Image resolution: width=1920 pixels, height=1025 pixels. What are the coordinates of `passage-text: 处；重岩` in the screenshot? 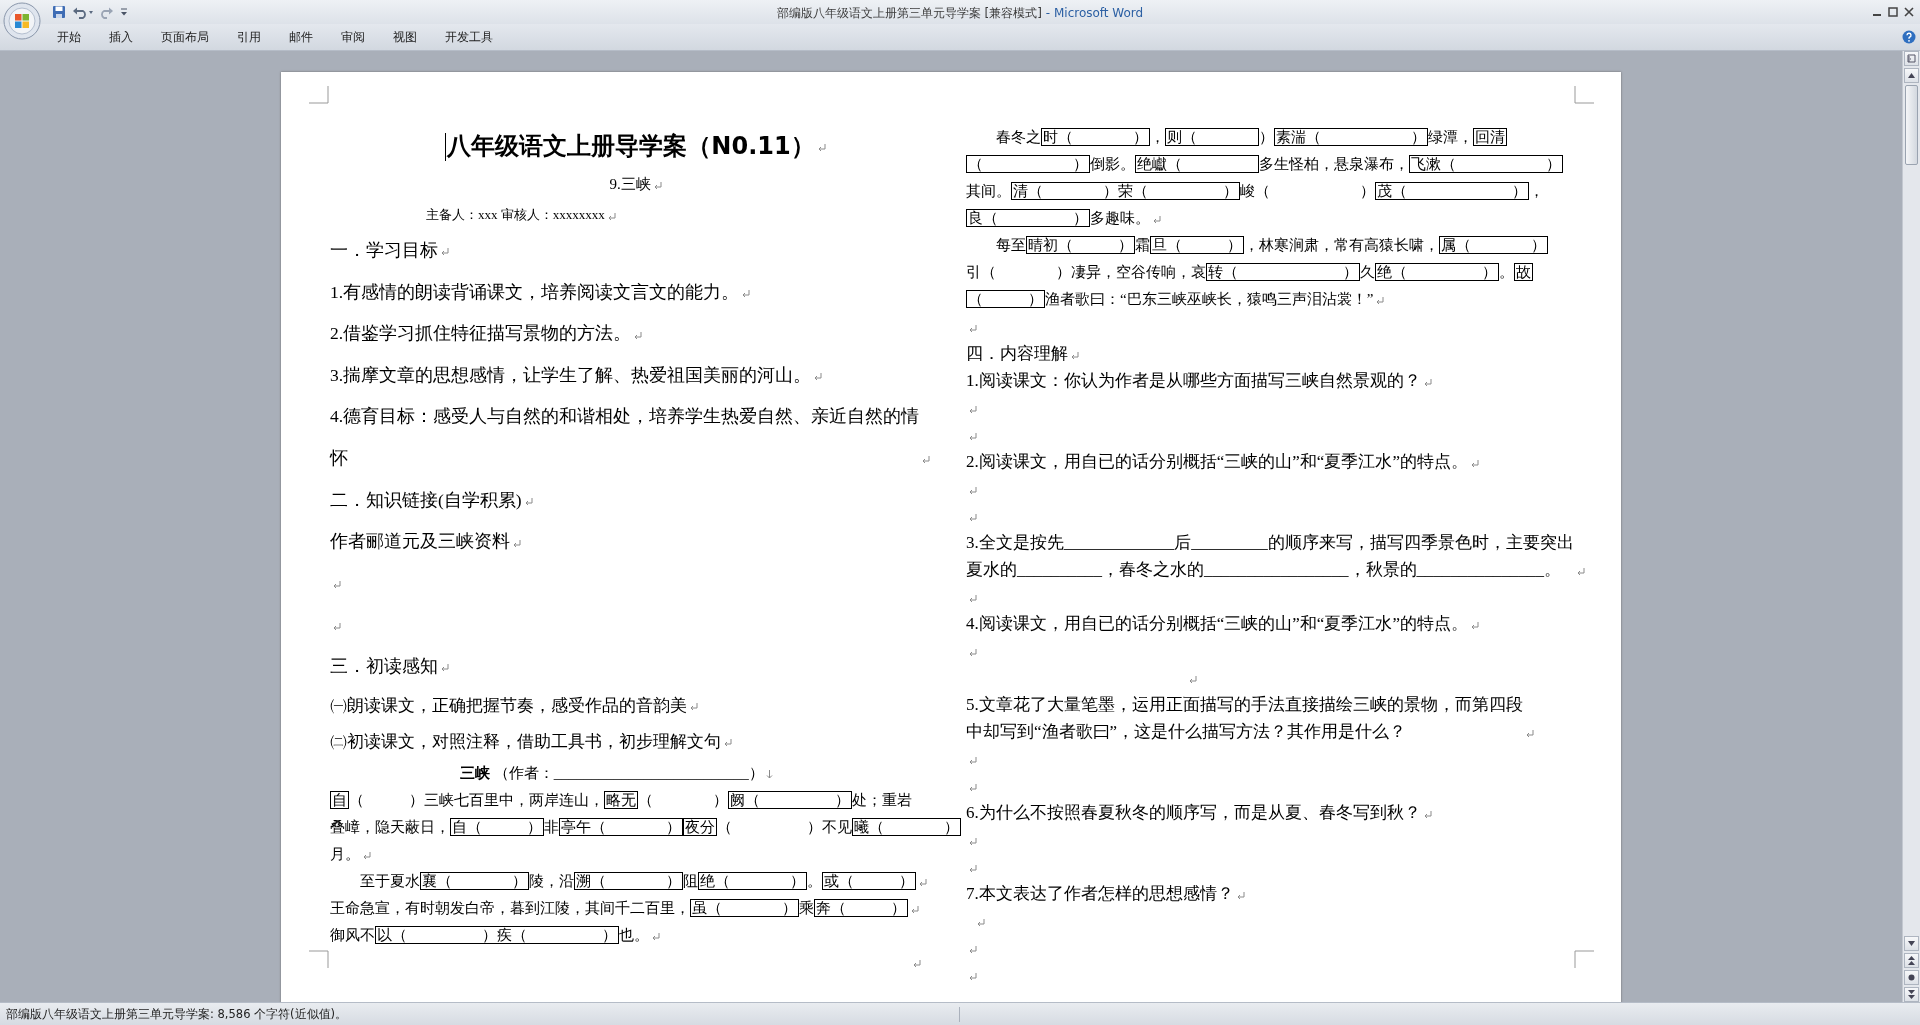 It's located at (882, 799).